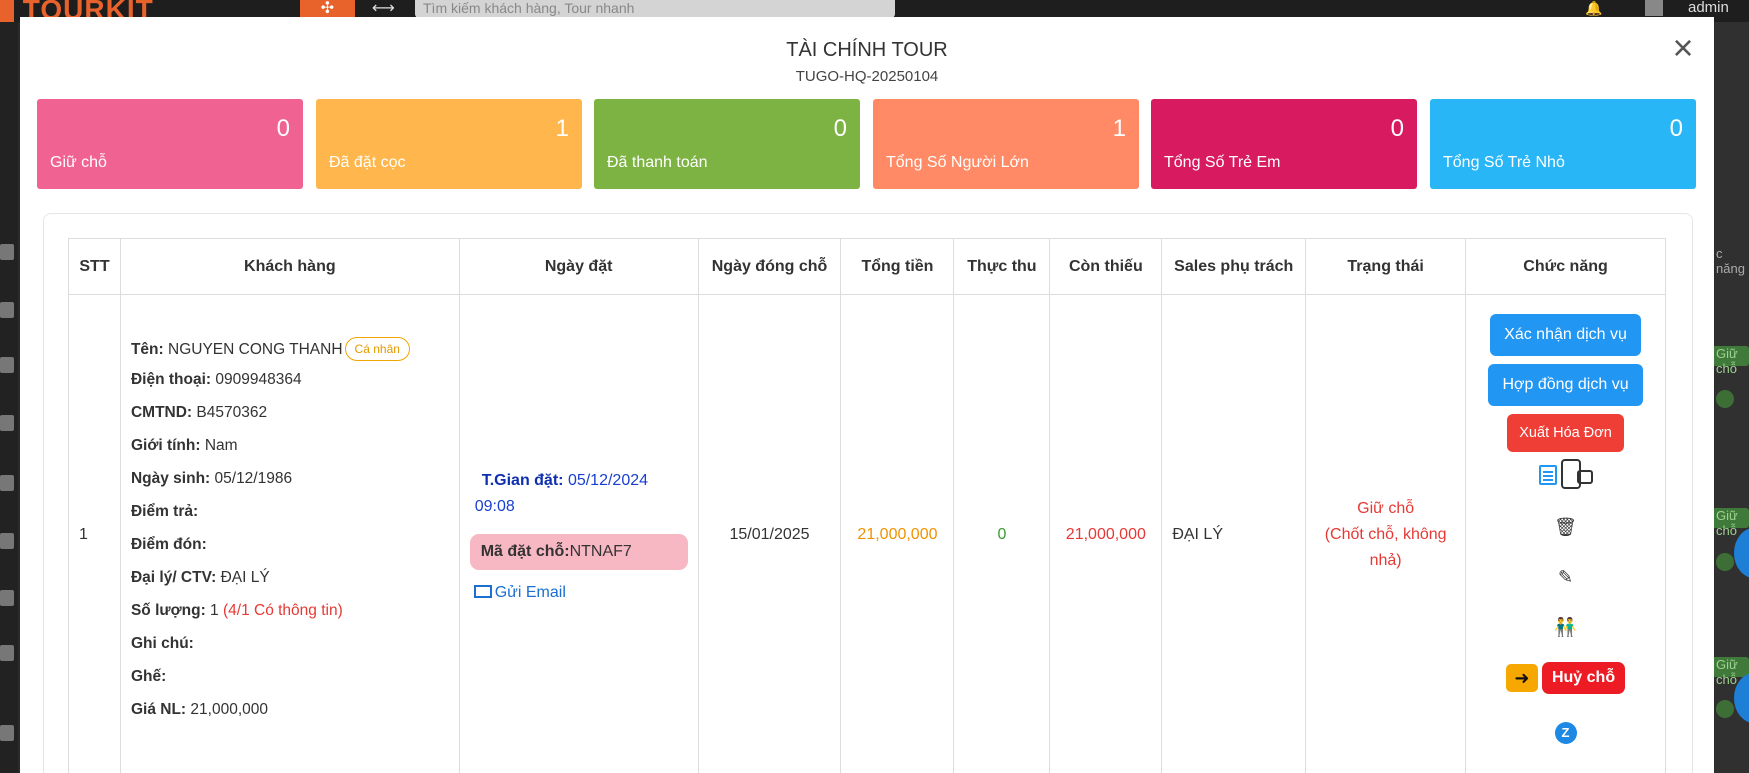 The height and width of the screenshot is (773, 1749). What do you see at coordinates (449, 144) in the screenshot?
I see `stat-card-deposited: 1 Đã đặt cọc` at bounding box center [449, 144].